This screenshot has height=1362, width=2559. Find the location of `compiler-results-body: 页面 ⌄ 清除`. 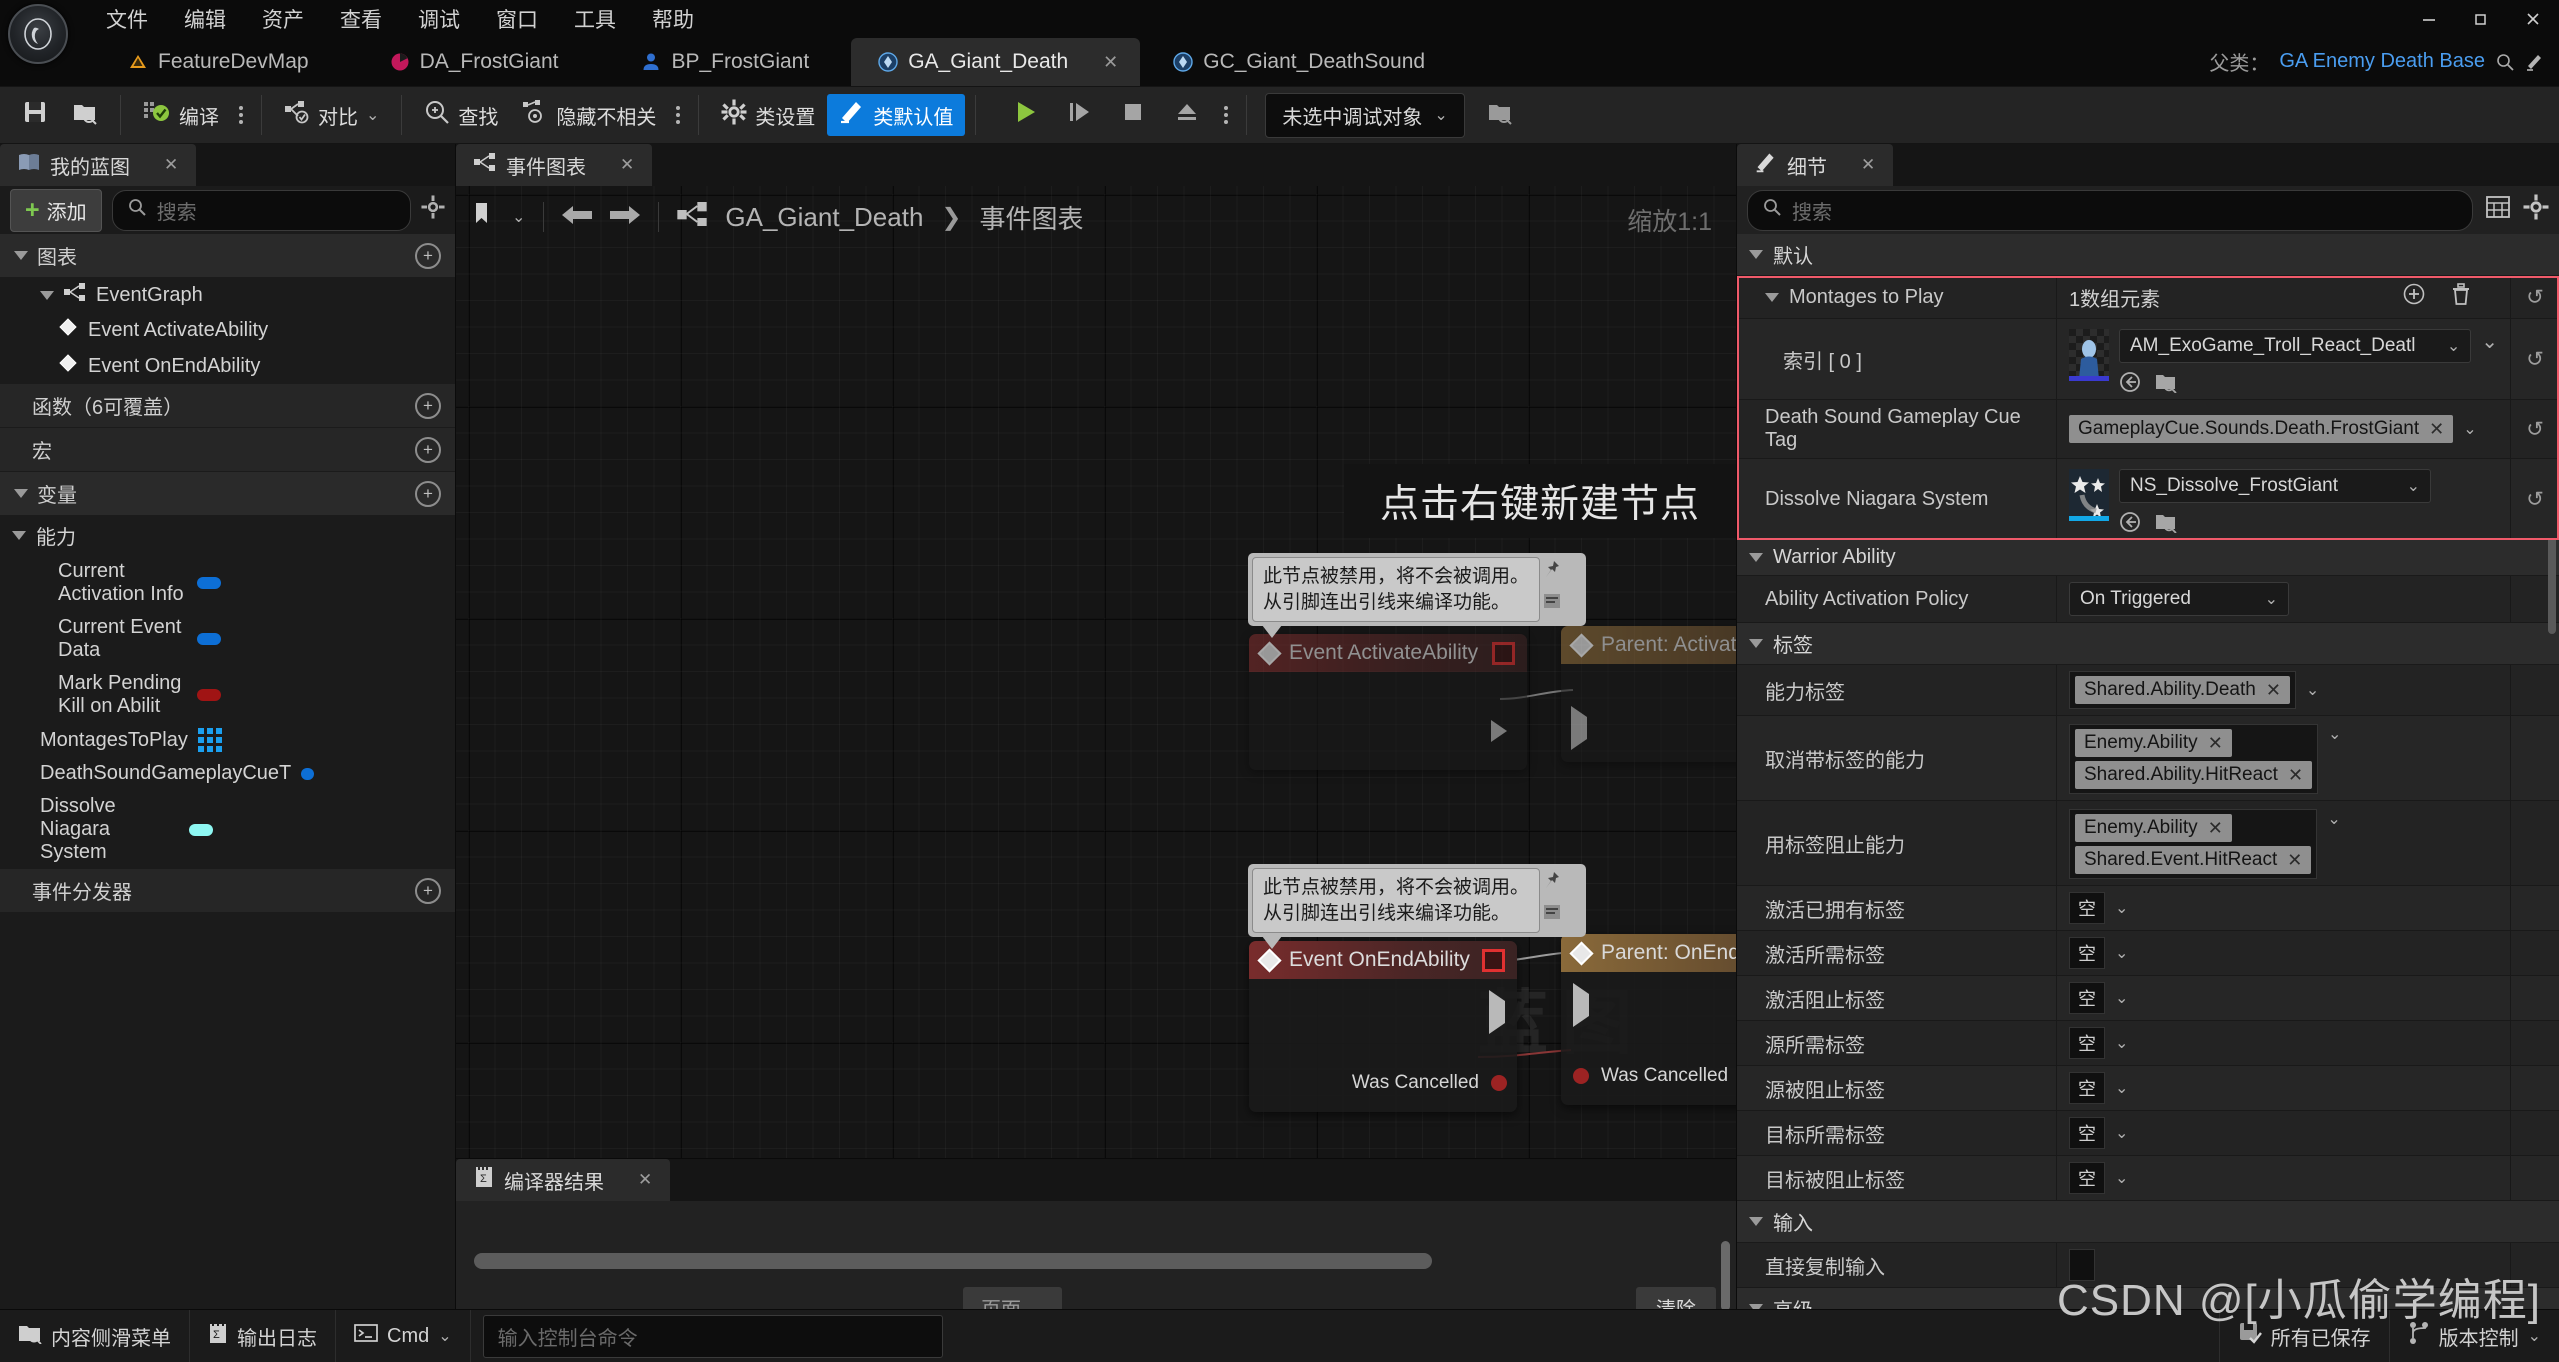

compiler-results-body: 页面 ⌄ 清除 is located at coordinates (1096, 1264).